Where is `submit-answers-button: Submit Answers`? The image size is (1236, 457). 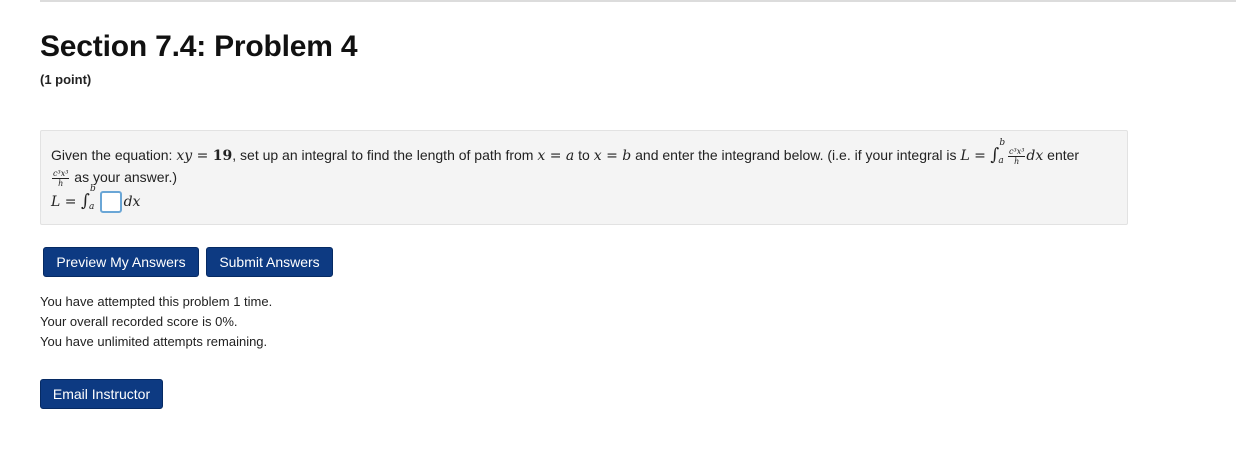 submit-answers-button: Submit Answers is located at coordinates (269, 262).